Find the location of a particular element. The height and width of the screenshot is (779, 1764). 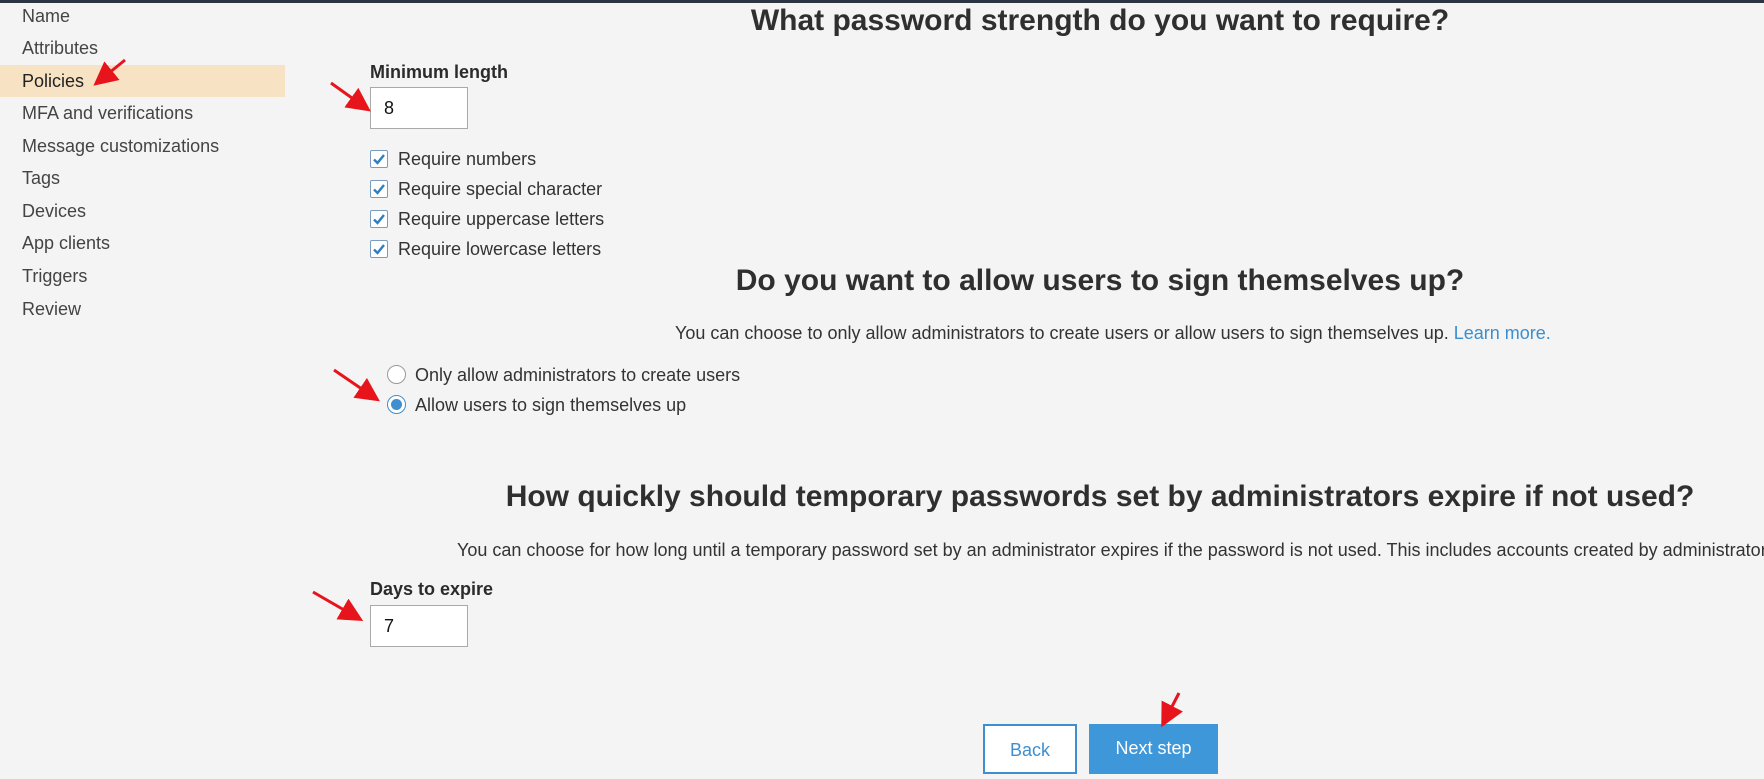

next-step-button: Next step is located at coordinates (1153, 749).